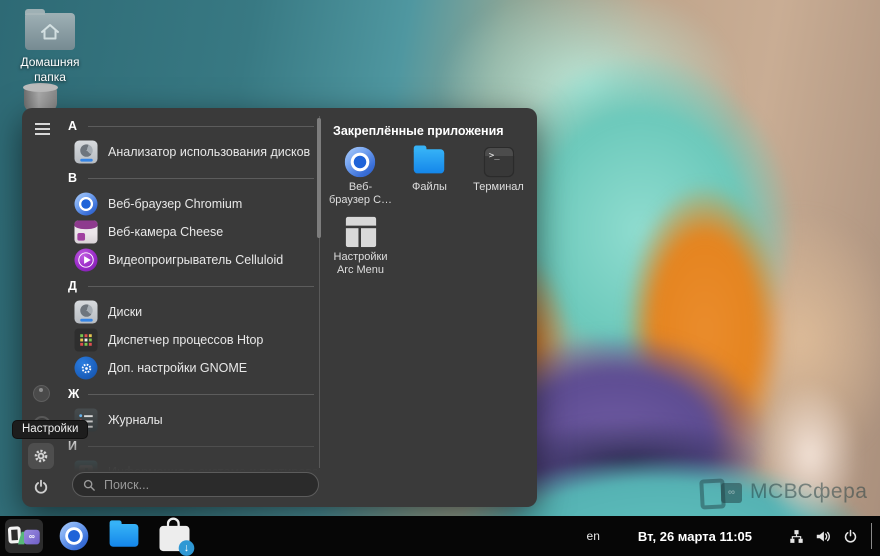 This screenshot has height=556, width=880. I want to click on arcmenu-icon, so click(360, 232).